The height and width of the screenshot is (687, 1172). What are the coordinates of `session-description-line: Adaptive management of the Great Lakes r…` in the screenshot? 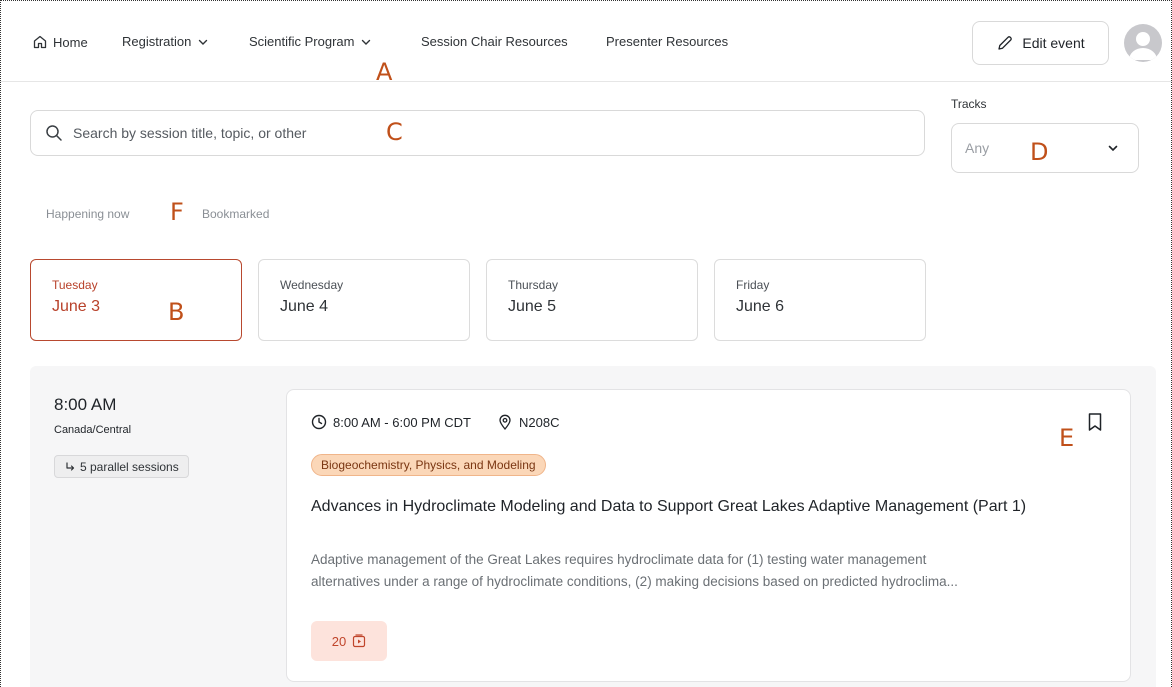 It's located at (619, 559).